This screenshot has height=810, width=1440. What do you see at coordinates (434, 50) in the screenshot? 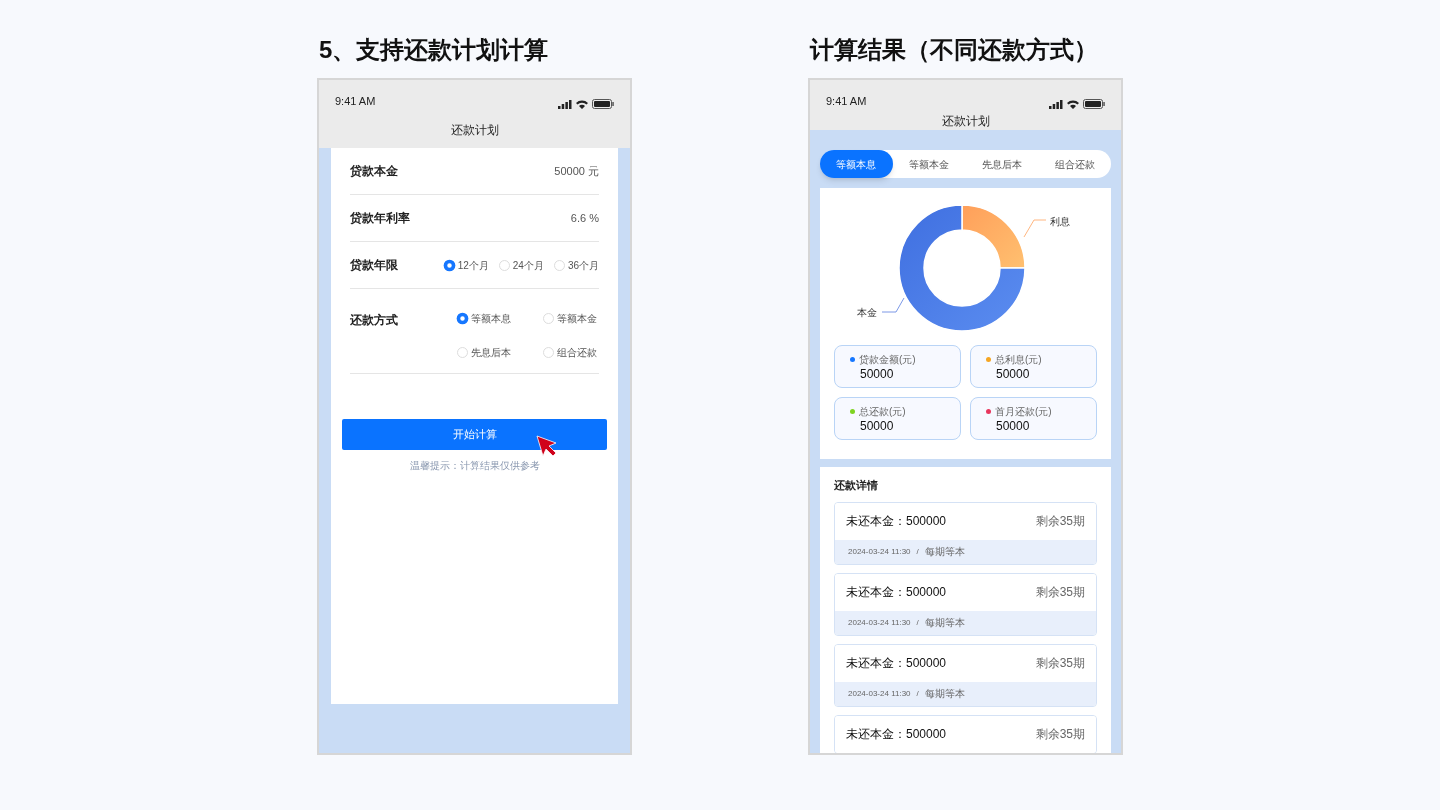
I see `section-heading: 5、支持还款计划计算` at bounding box center [434, 50].